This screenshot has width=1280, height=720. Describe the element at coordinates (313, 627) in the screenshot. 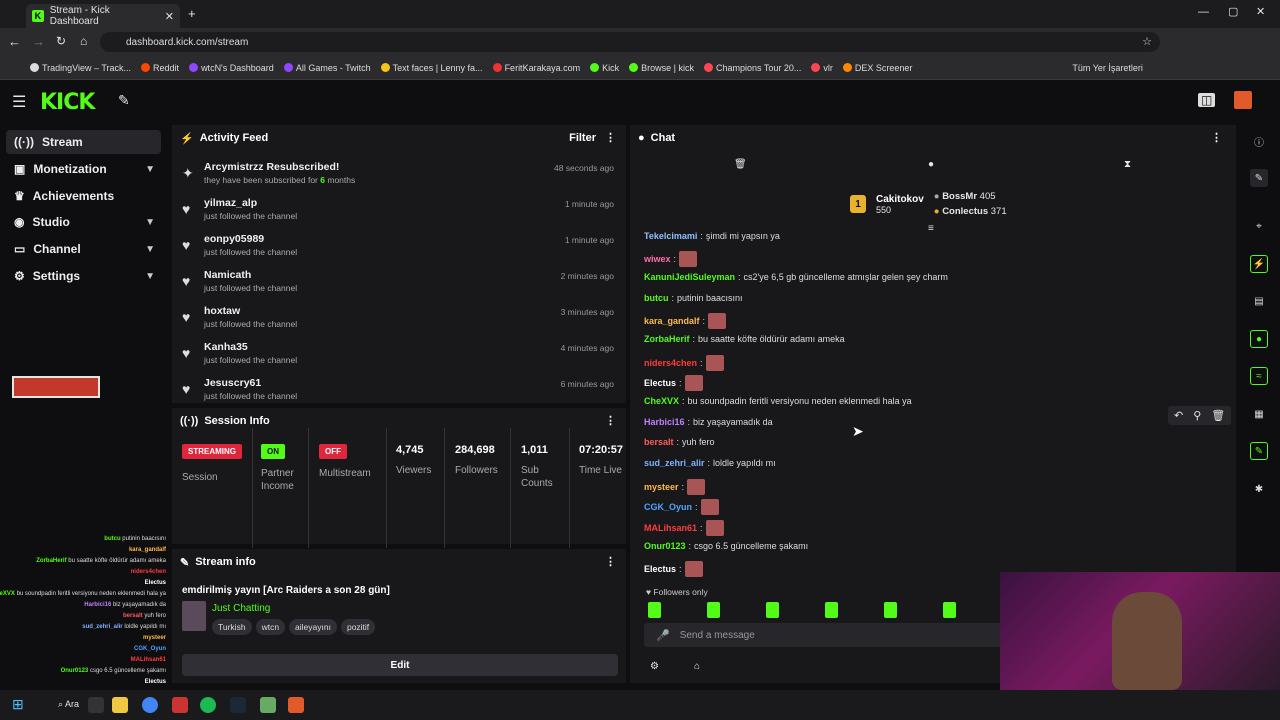

I see `tag-chip: aileyayını` at that location.